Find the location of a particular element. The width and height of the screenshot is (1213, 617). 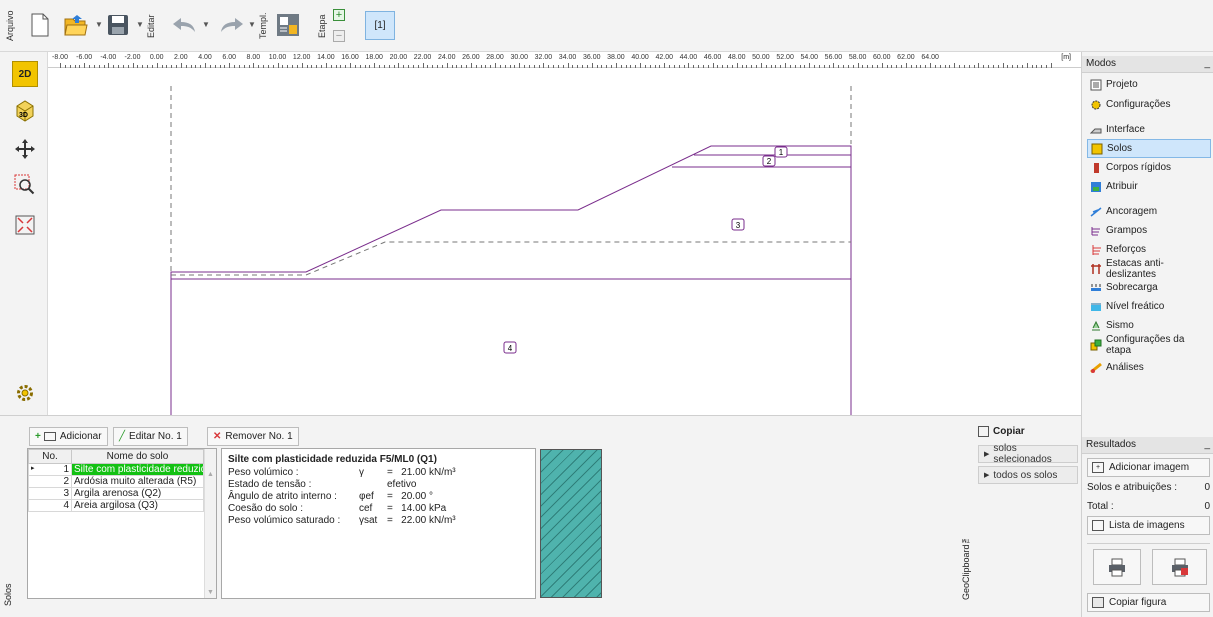

mode-item-projeto: Projeto is located at coordinates (1149, 84).